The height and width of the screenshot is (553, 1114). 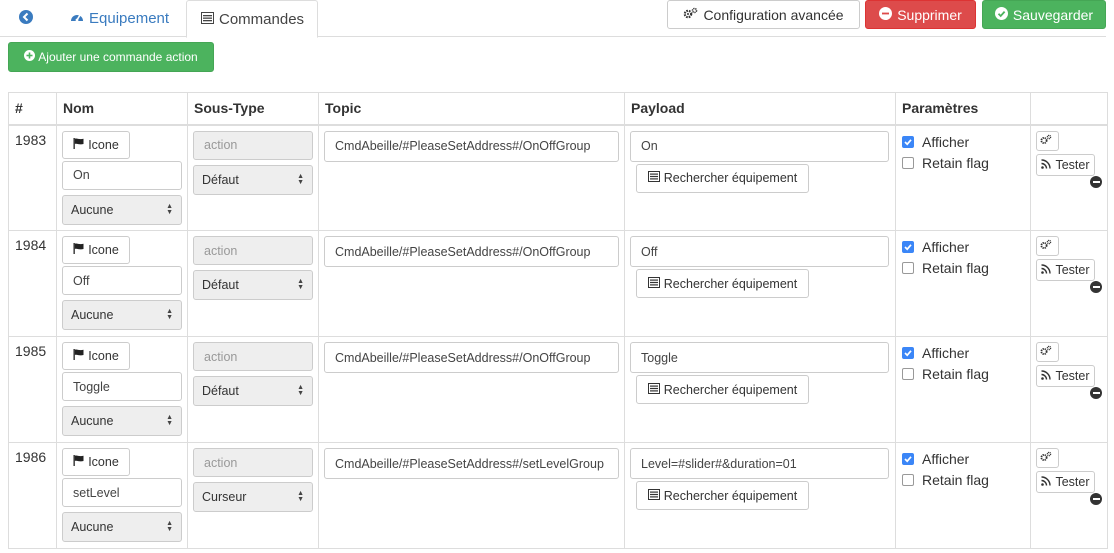 What do you see at coordinates (920, 14) in the screenshot?
I see `delete-button: Supprimer` at bounding box center [920, 14].